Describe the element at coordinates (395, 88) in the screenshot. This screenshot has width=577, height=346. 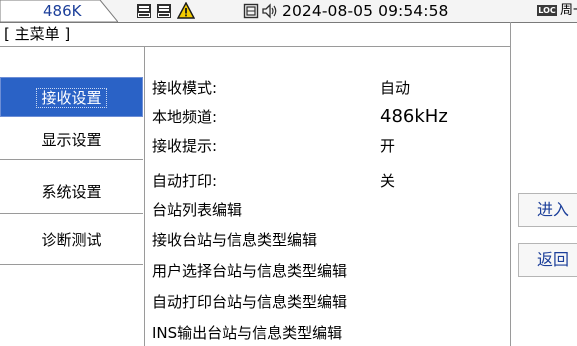
I see `setting-value: 自动` at that location.